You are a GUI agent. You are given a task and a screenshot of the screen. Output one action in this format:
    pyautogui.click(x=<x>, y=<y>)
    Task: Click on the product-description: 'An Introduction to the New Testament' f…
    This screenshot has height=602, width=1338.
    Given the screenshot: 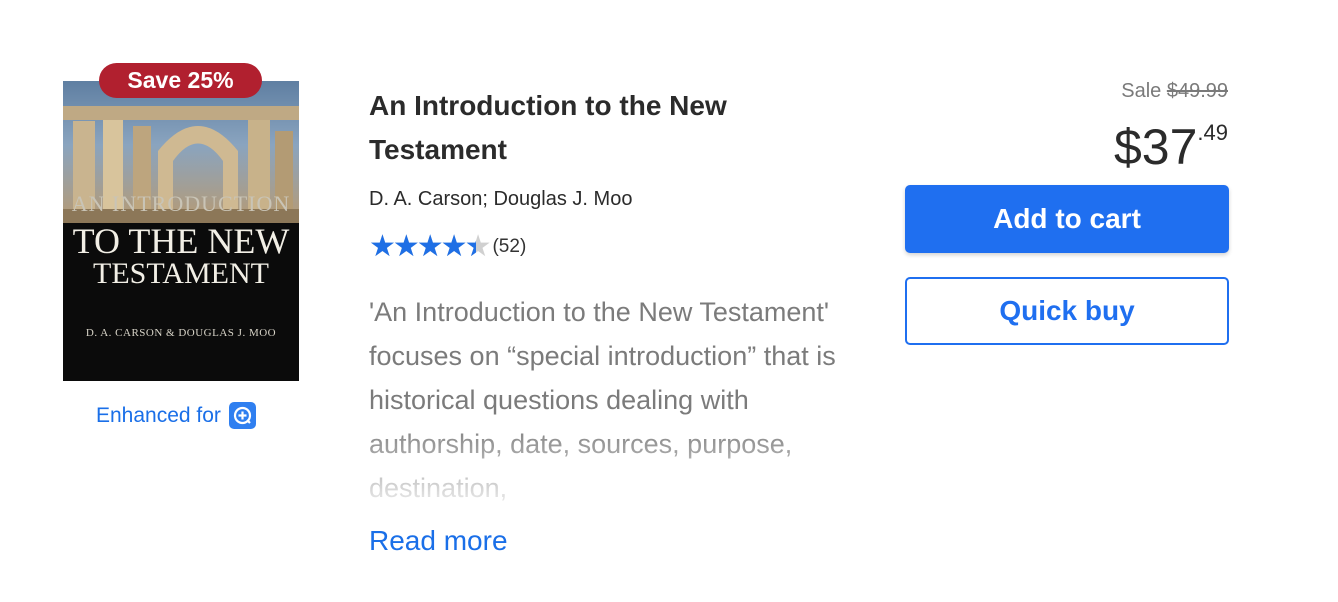 What is the action you would take?
    pyautogui.click(x=602, y=400)
    